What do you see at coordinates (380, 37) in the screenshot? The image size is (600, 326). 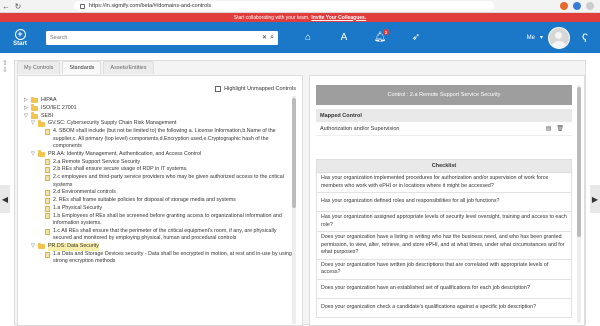 I see `notifications-icon: 🔔︎ 2` at bounding box center [380, 37].